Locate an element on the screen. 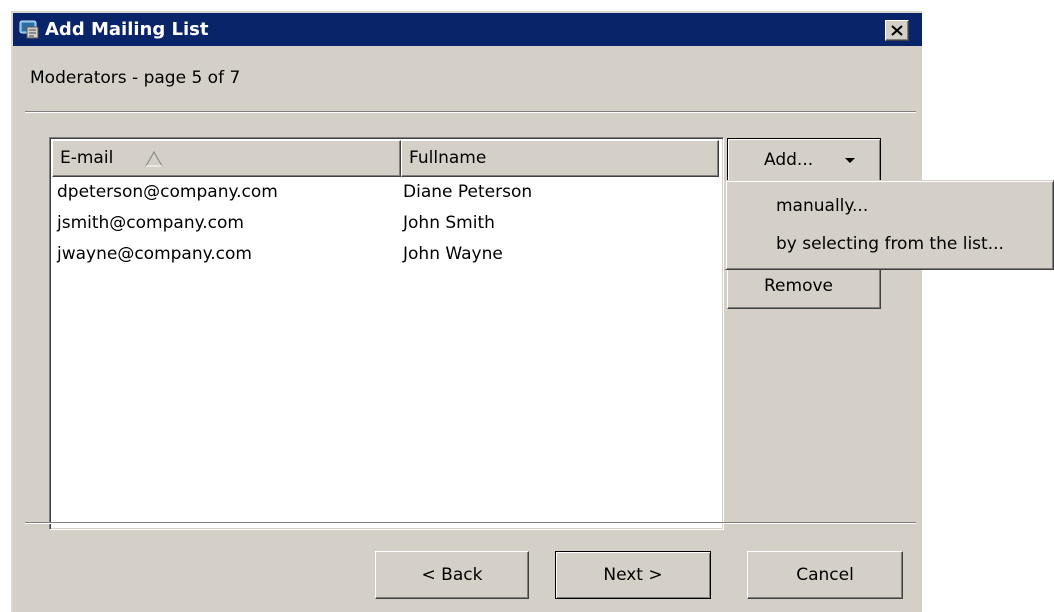 This screenshot has height=612, width=1054. app-icon is located at coordinates (29, 29).